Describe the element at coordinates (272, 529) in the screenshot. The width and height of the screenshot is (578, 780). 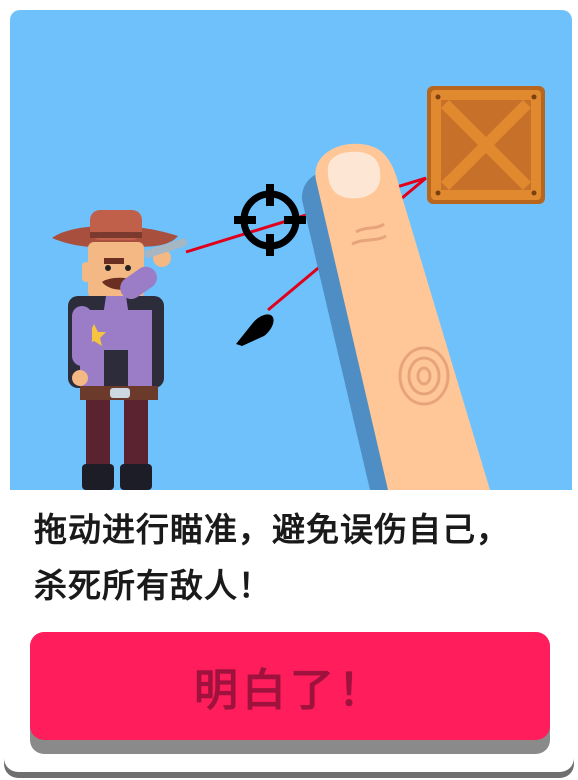
I see `instruction-line-1: 拖动进行瞄准，避免误伤自己，` at that location.